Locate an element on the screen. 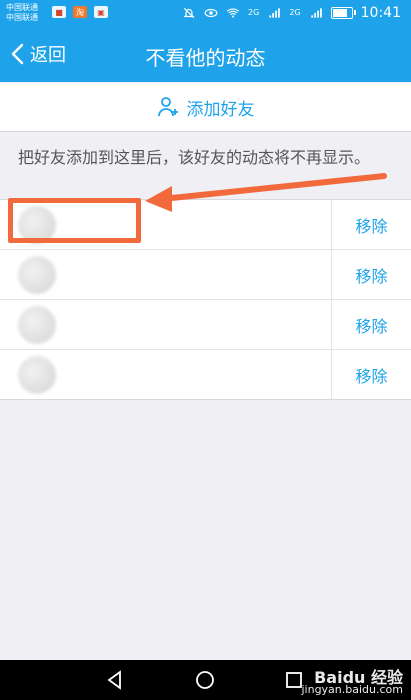 The width and height of the screenshot is (411, 700). carrier-2: 中国联通 is located at coordinates (22, 17).